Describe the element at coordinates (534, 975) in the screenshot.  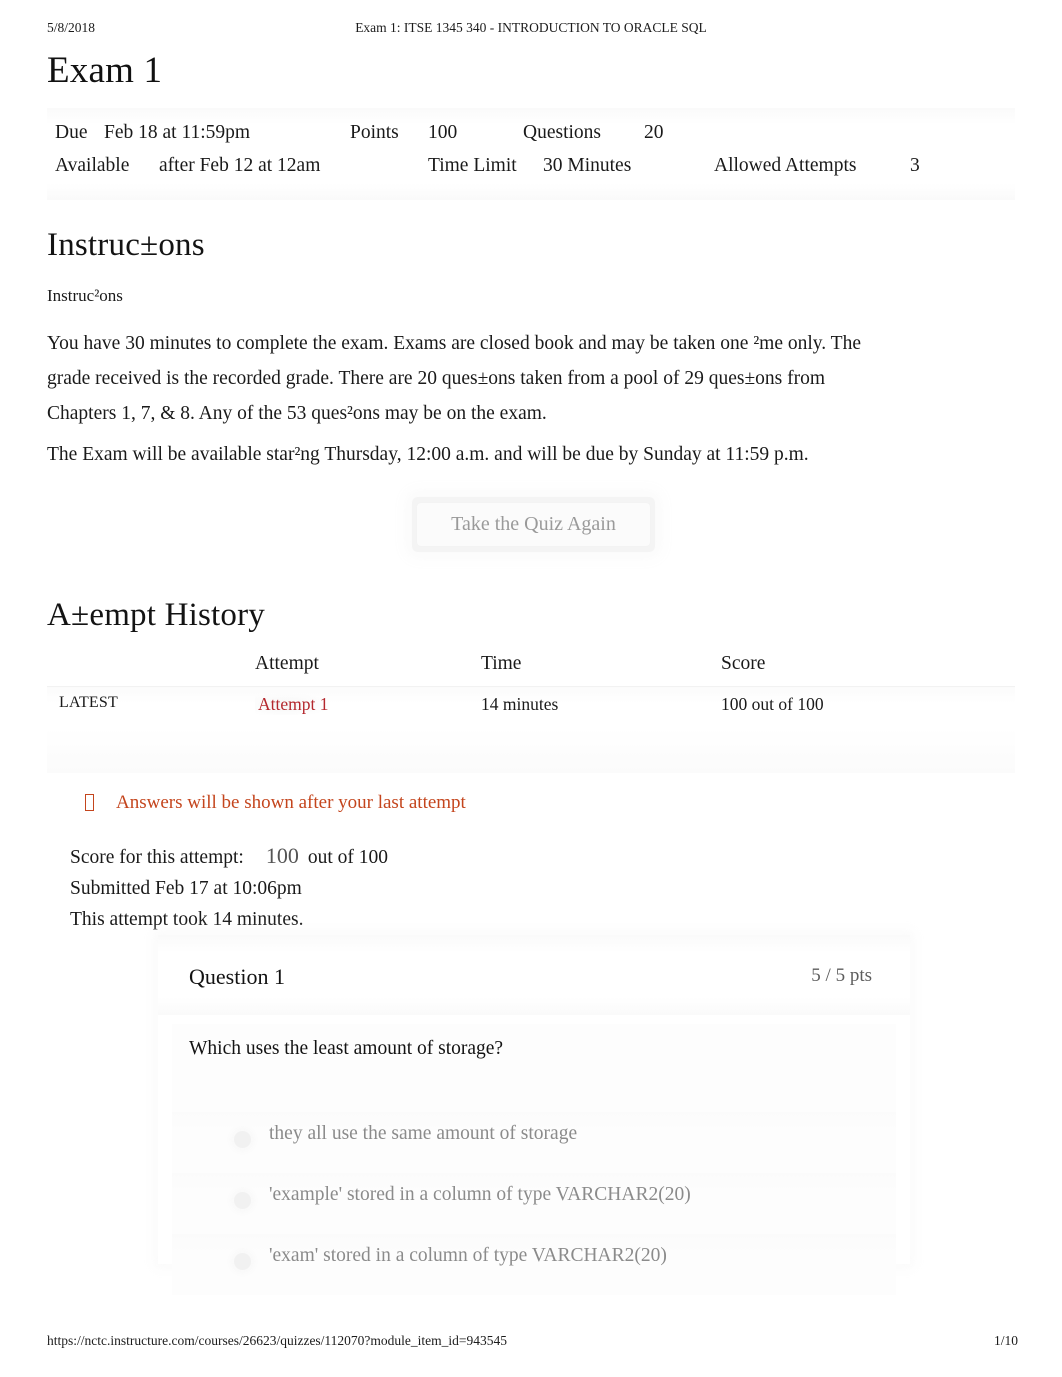
I see `question-header: Question 1 5 / 5 pts` at that location.